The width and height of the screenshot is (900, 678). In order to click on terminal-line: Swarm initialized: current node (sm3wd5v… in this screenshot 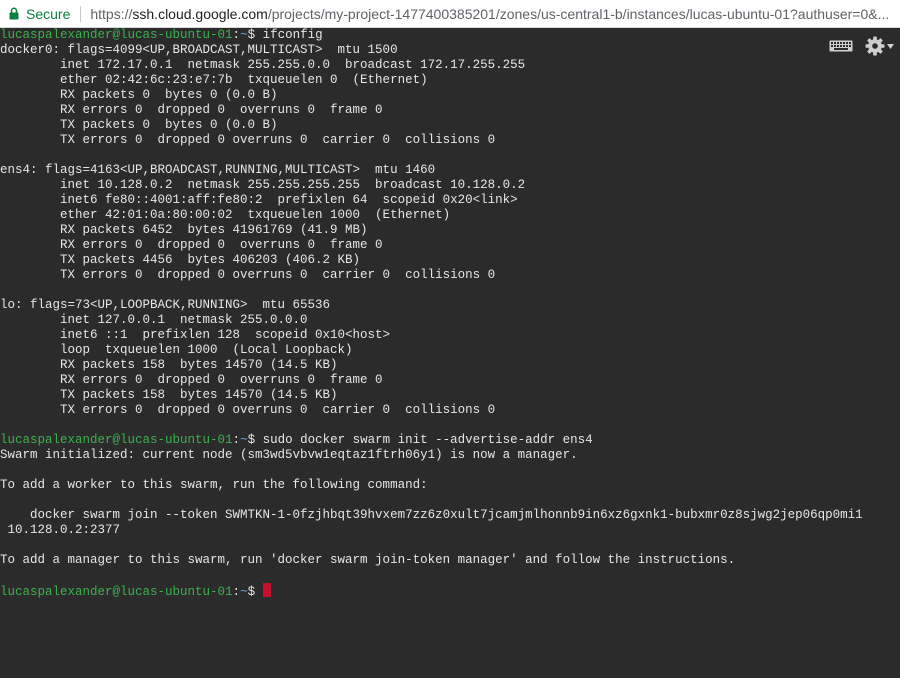, I will do `click(289, 455)`.